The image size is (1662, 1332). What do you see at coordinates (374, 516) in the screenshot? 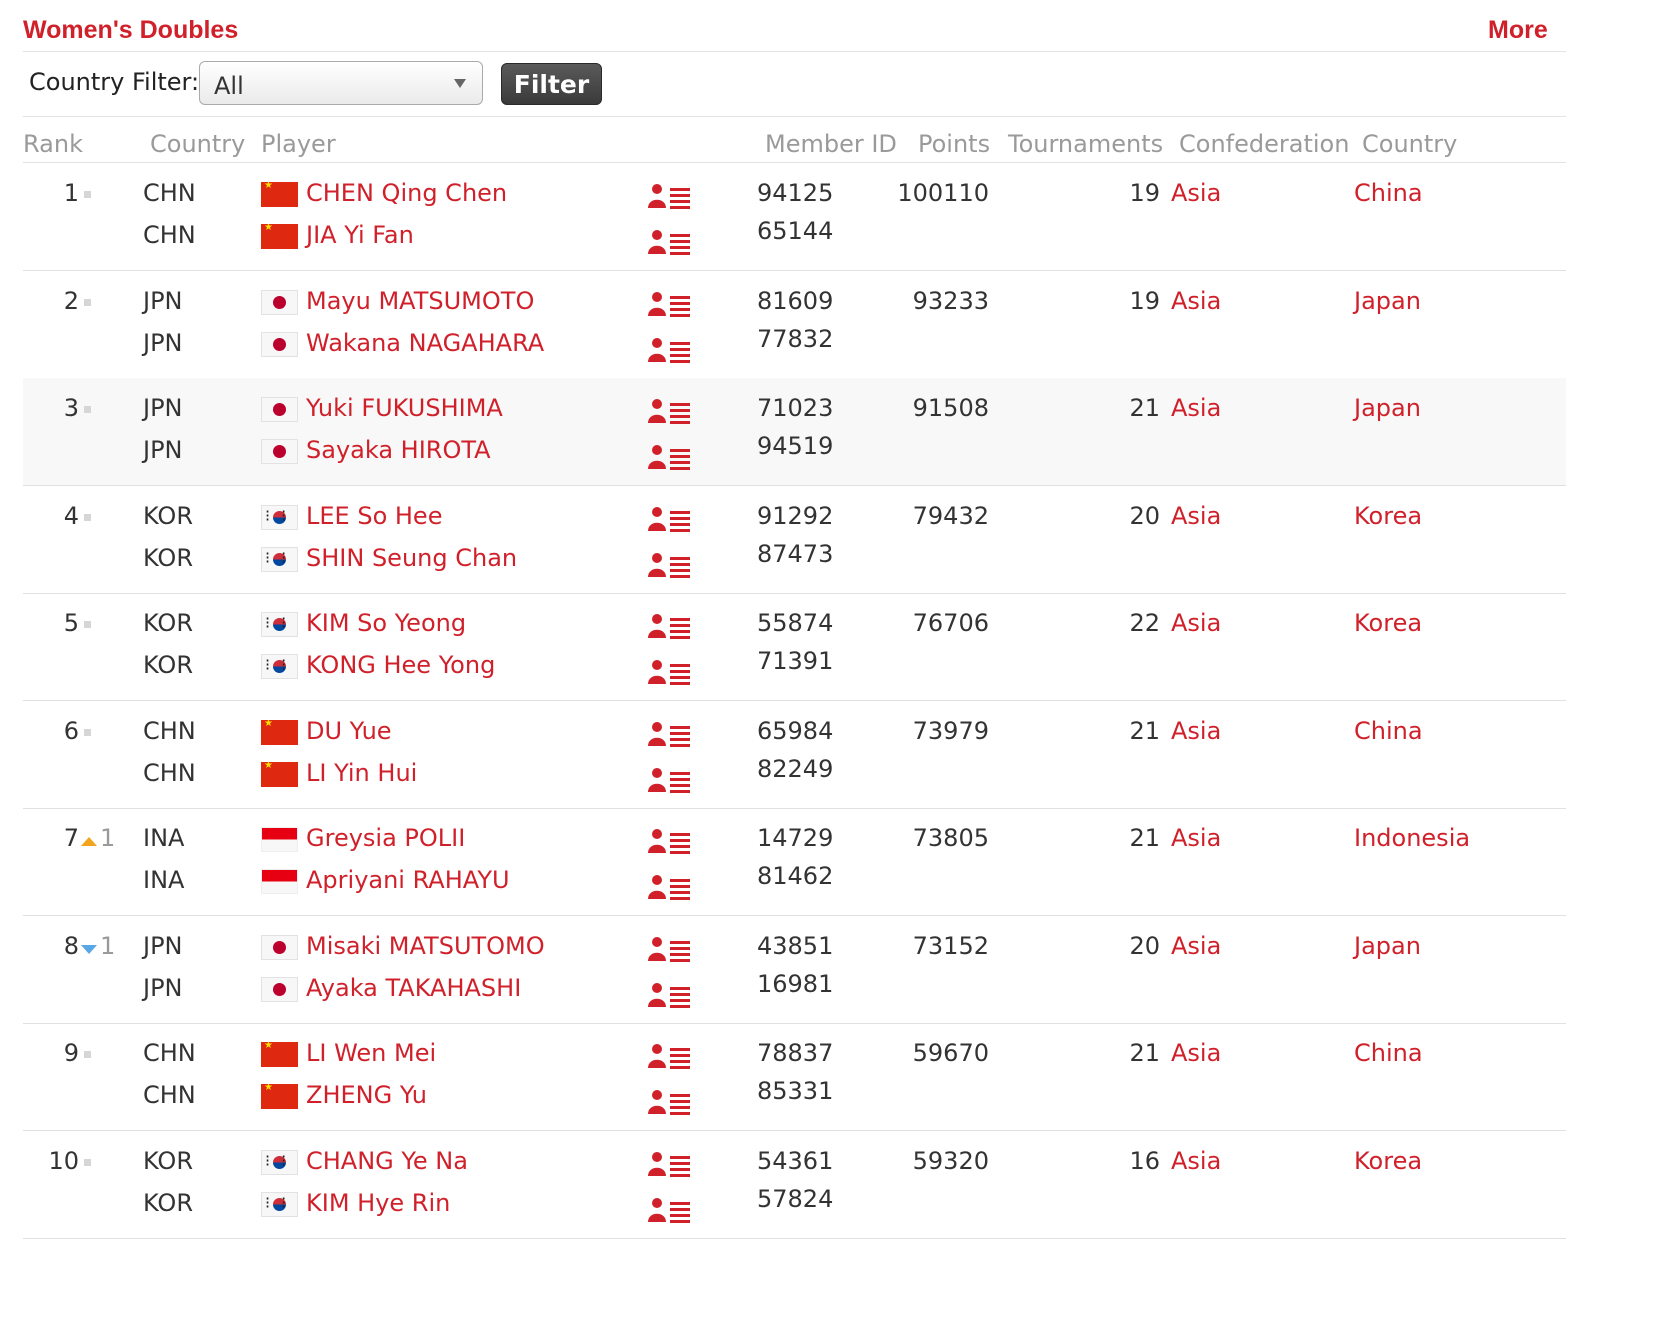
I see `player-name-link: LEE So Hee` at bounding box center [374, 516].